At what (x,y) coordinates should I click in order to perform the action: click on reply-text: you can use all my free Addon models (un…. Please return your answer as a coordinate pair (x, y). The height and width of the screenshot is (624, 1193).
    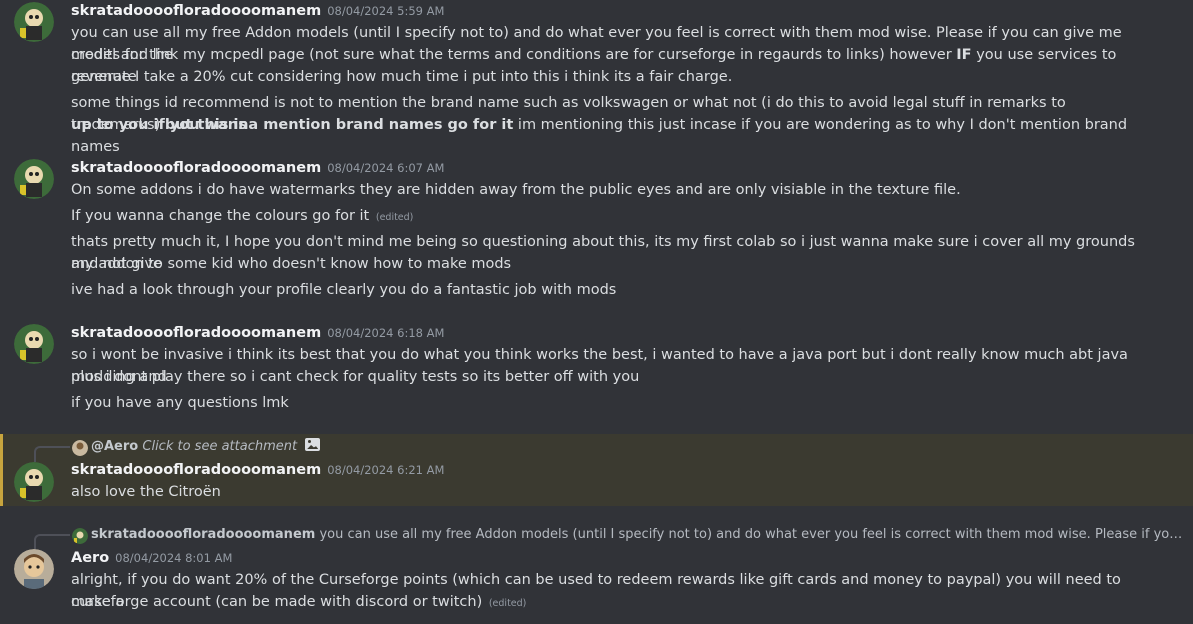
    Looking at the image, I should click on (754, 535).